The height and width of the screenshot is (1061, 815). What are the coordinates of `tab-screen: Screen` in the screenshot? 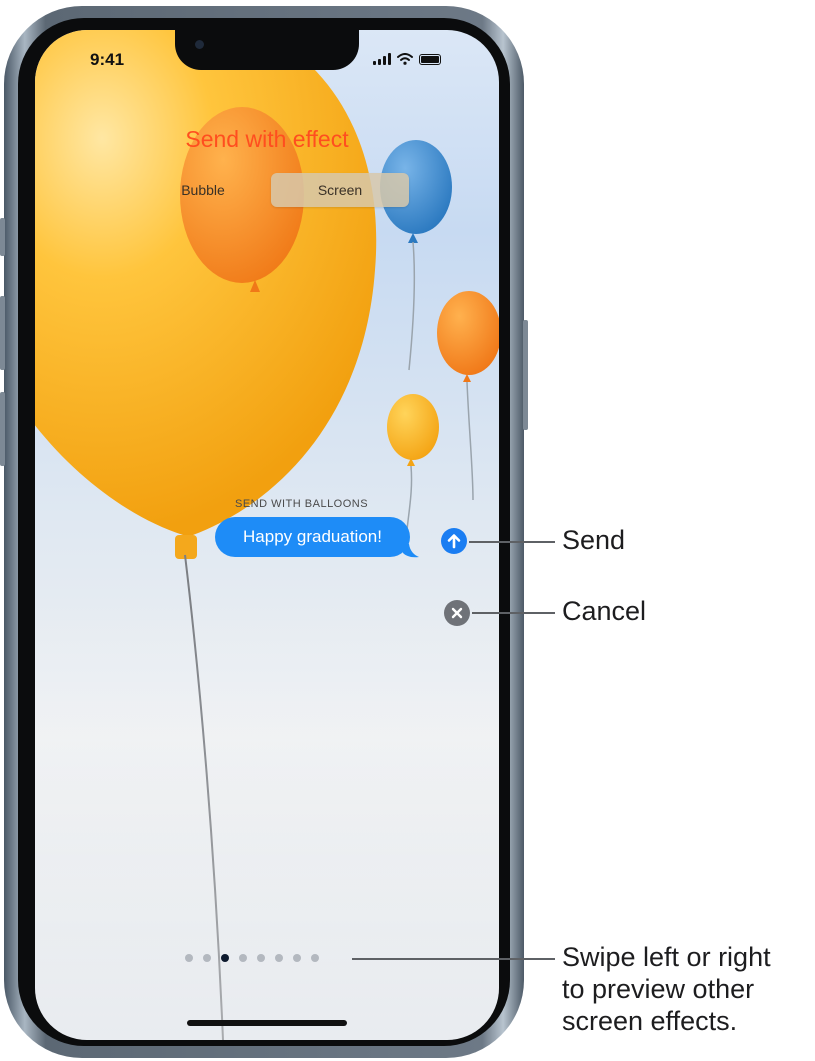 It's located at (340, 190).